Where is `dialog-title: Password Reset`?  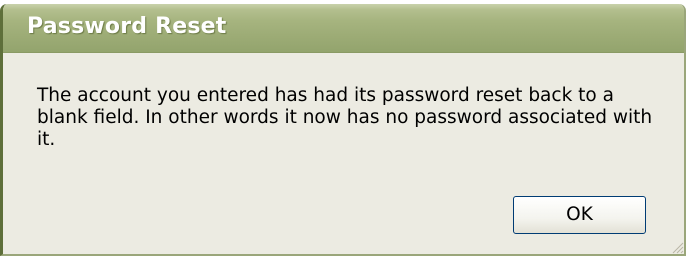 dialog-title: Password Reset is located at coordinates (127, 26).